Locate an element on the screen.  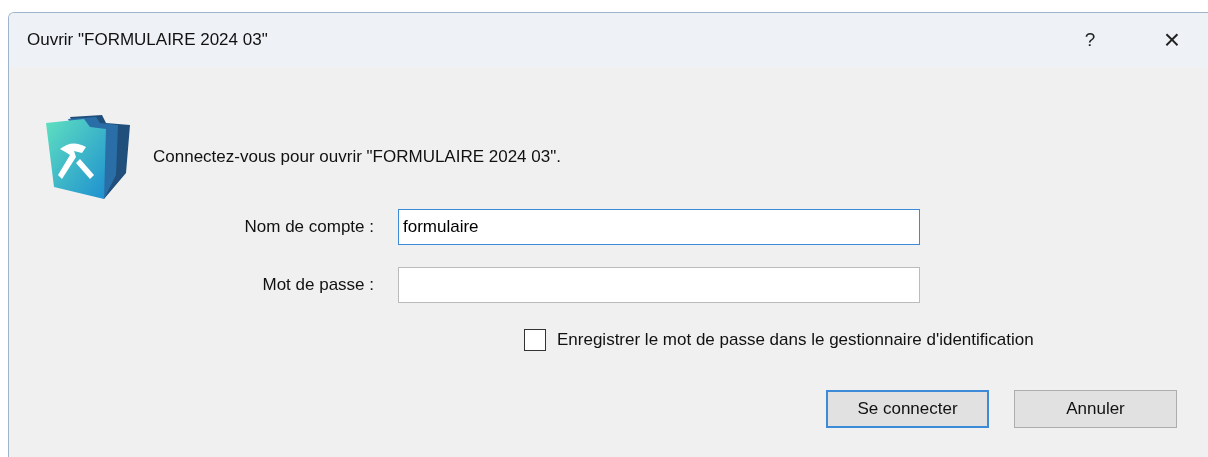
window-title: Ouvrir "FORMULAIRE 2024 03" is located at coordinates (148, 40).